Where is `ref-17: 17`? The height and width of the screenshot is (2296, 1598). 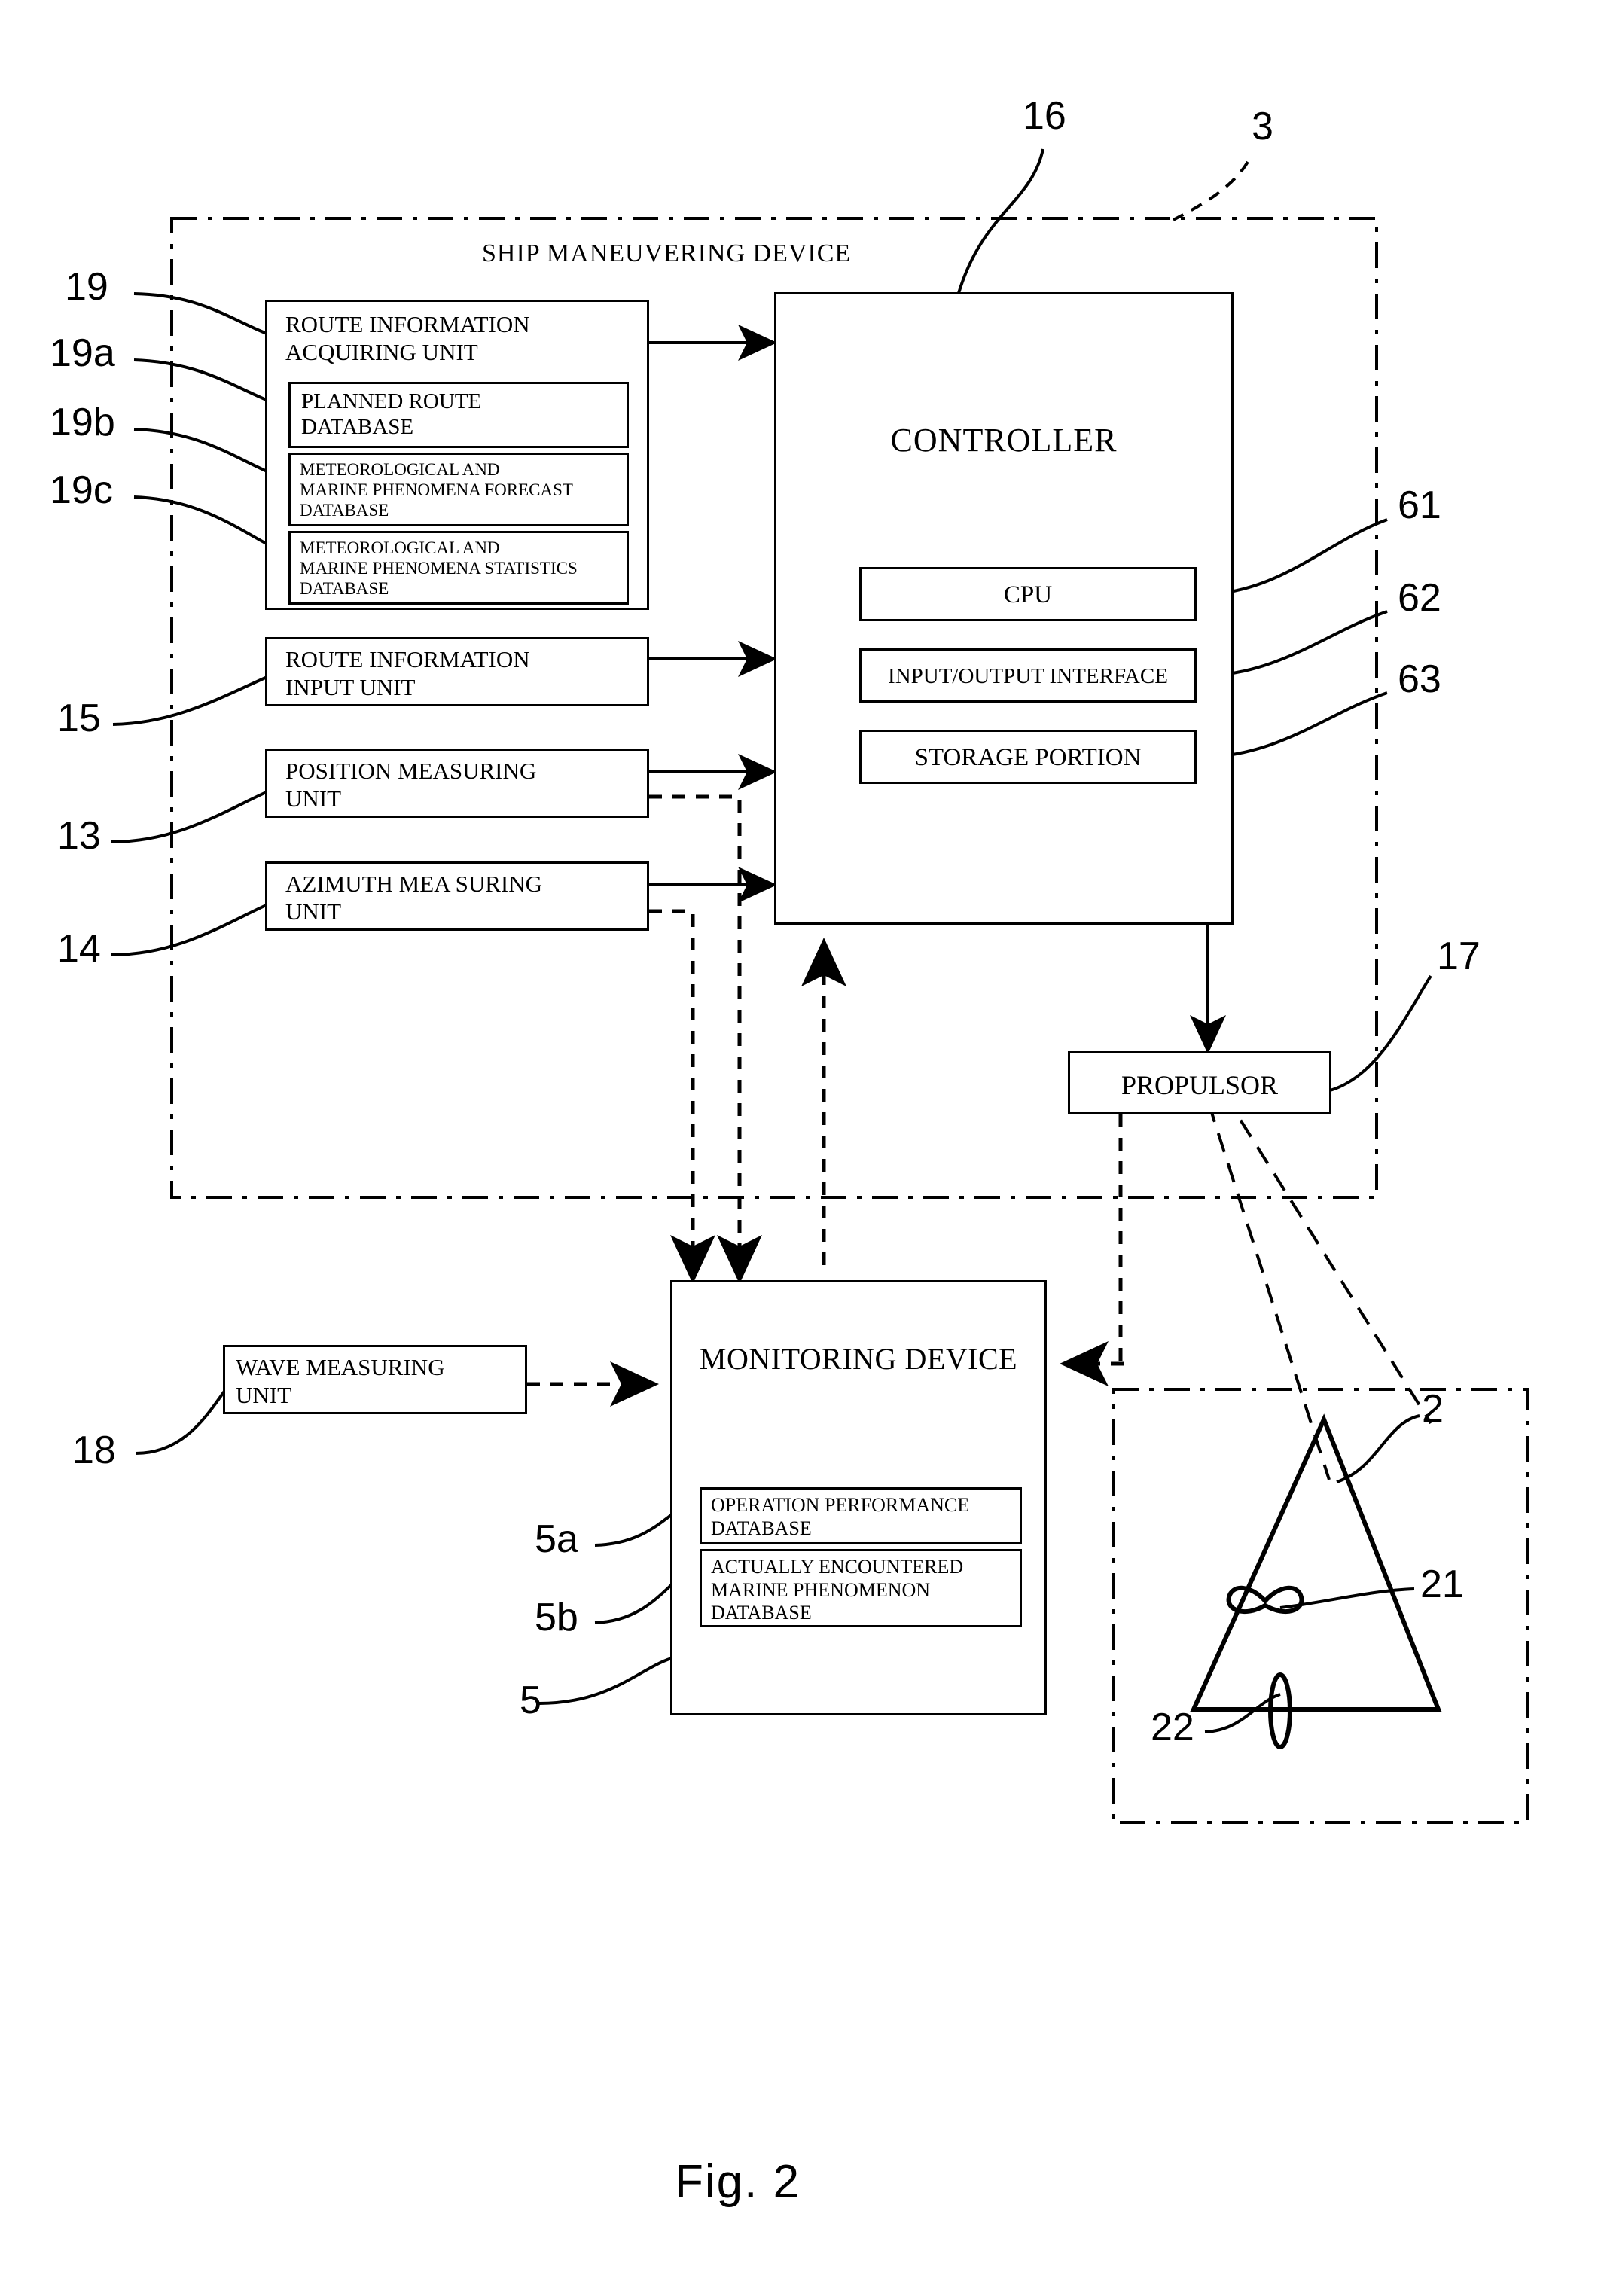
ref-17: 17 is located at coordinates (1459, 957).